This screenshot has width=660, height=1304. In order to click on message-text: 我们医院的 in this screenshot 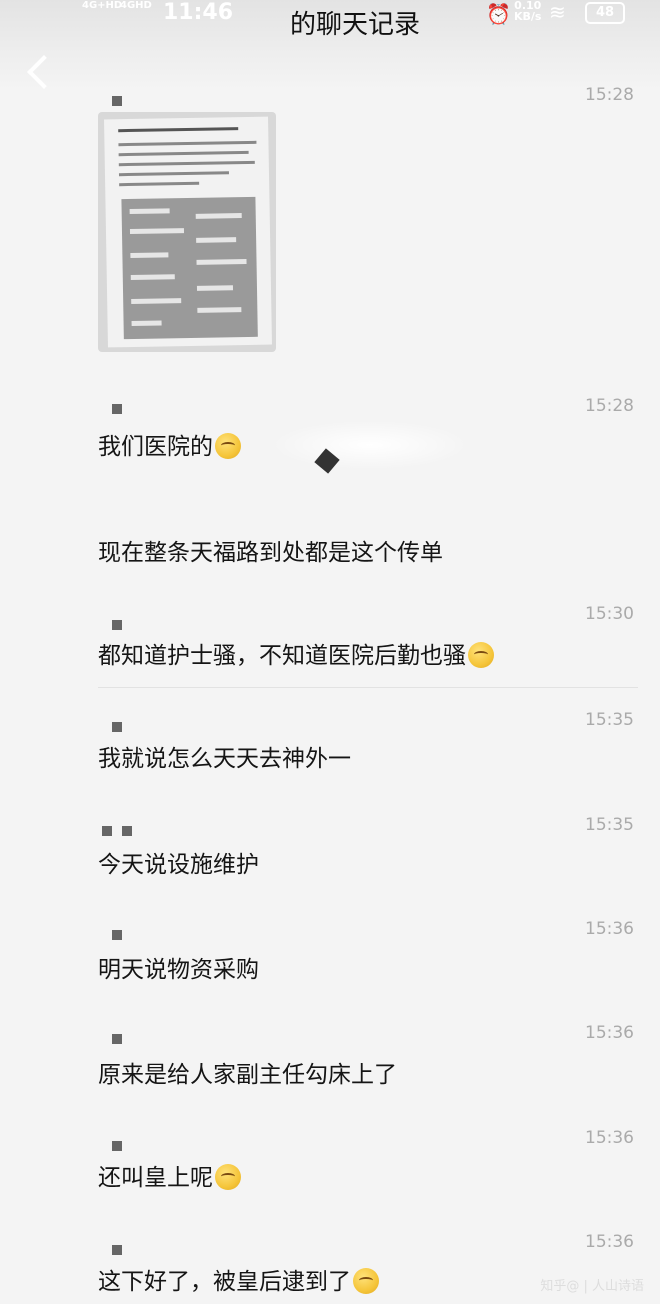, I will do `click(169, 444)`.